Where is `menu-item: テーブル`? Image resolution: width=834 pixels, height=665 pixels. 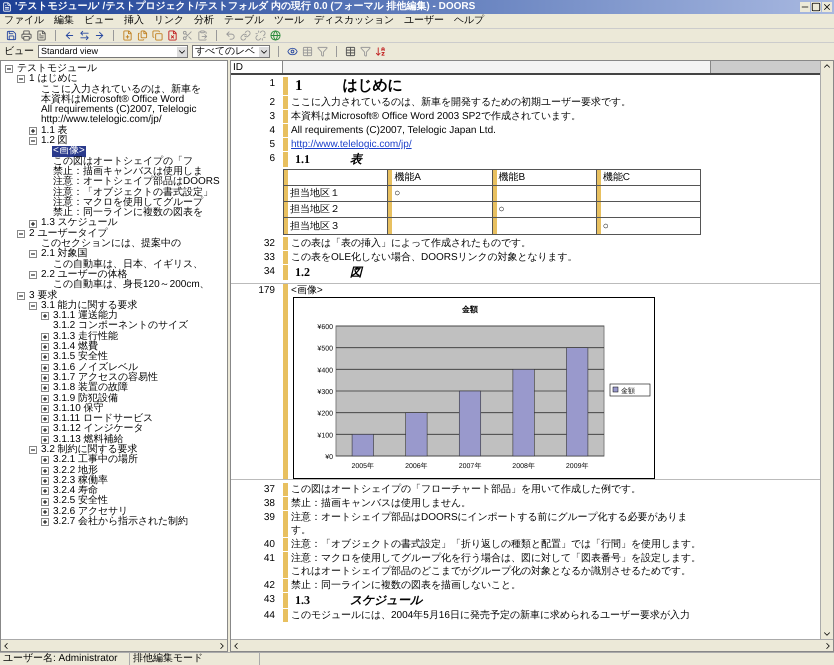
menu-item: テーブル is located at coordinates (244, 21).